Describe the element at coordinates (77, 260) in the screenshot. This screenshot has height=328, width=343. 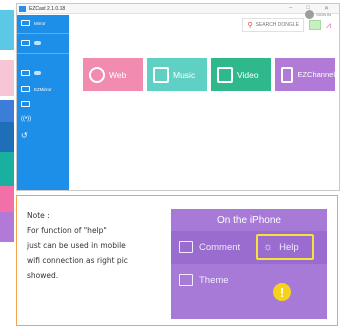
I see `note-line: wifi connection as right pic` at that location.